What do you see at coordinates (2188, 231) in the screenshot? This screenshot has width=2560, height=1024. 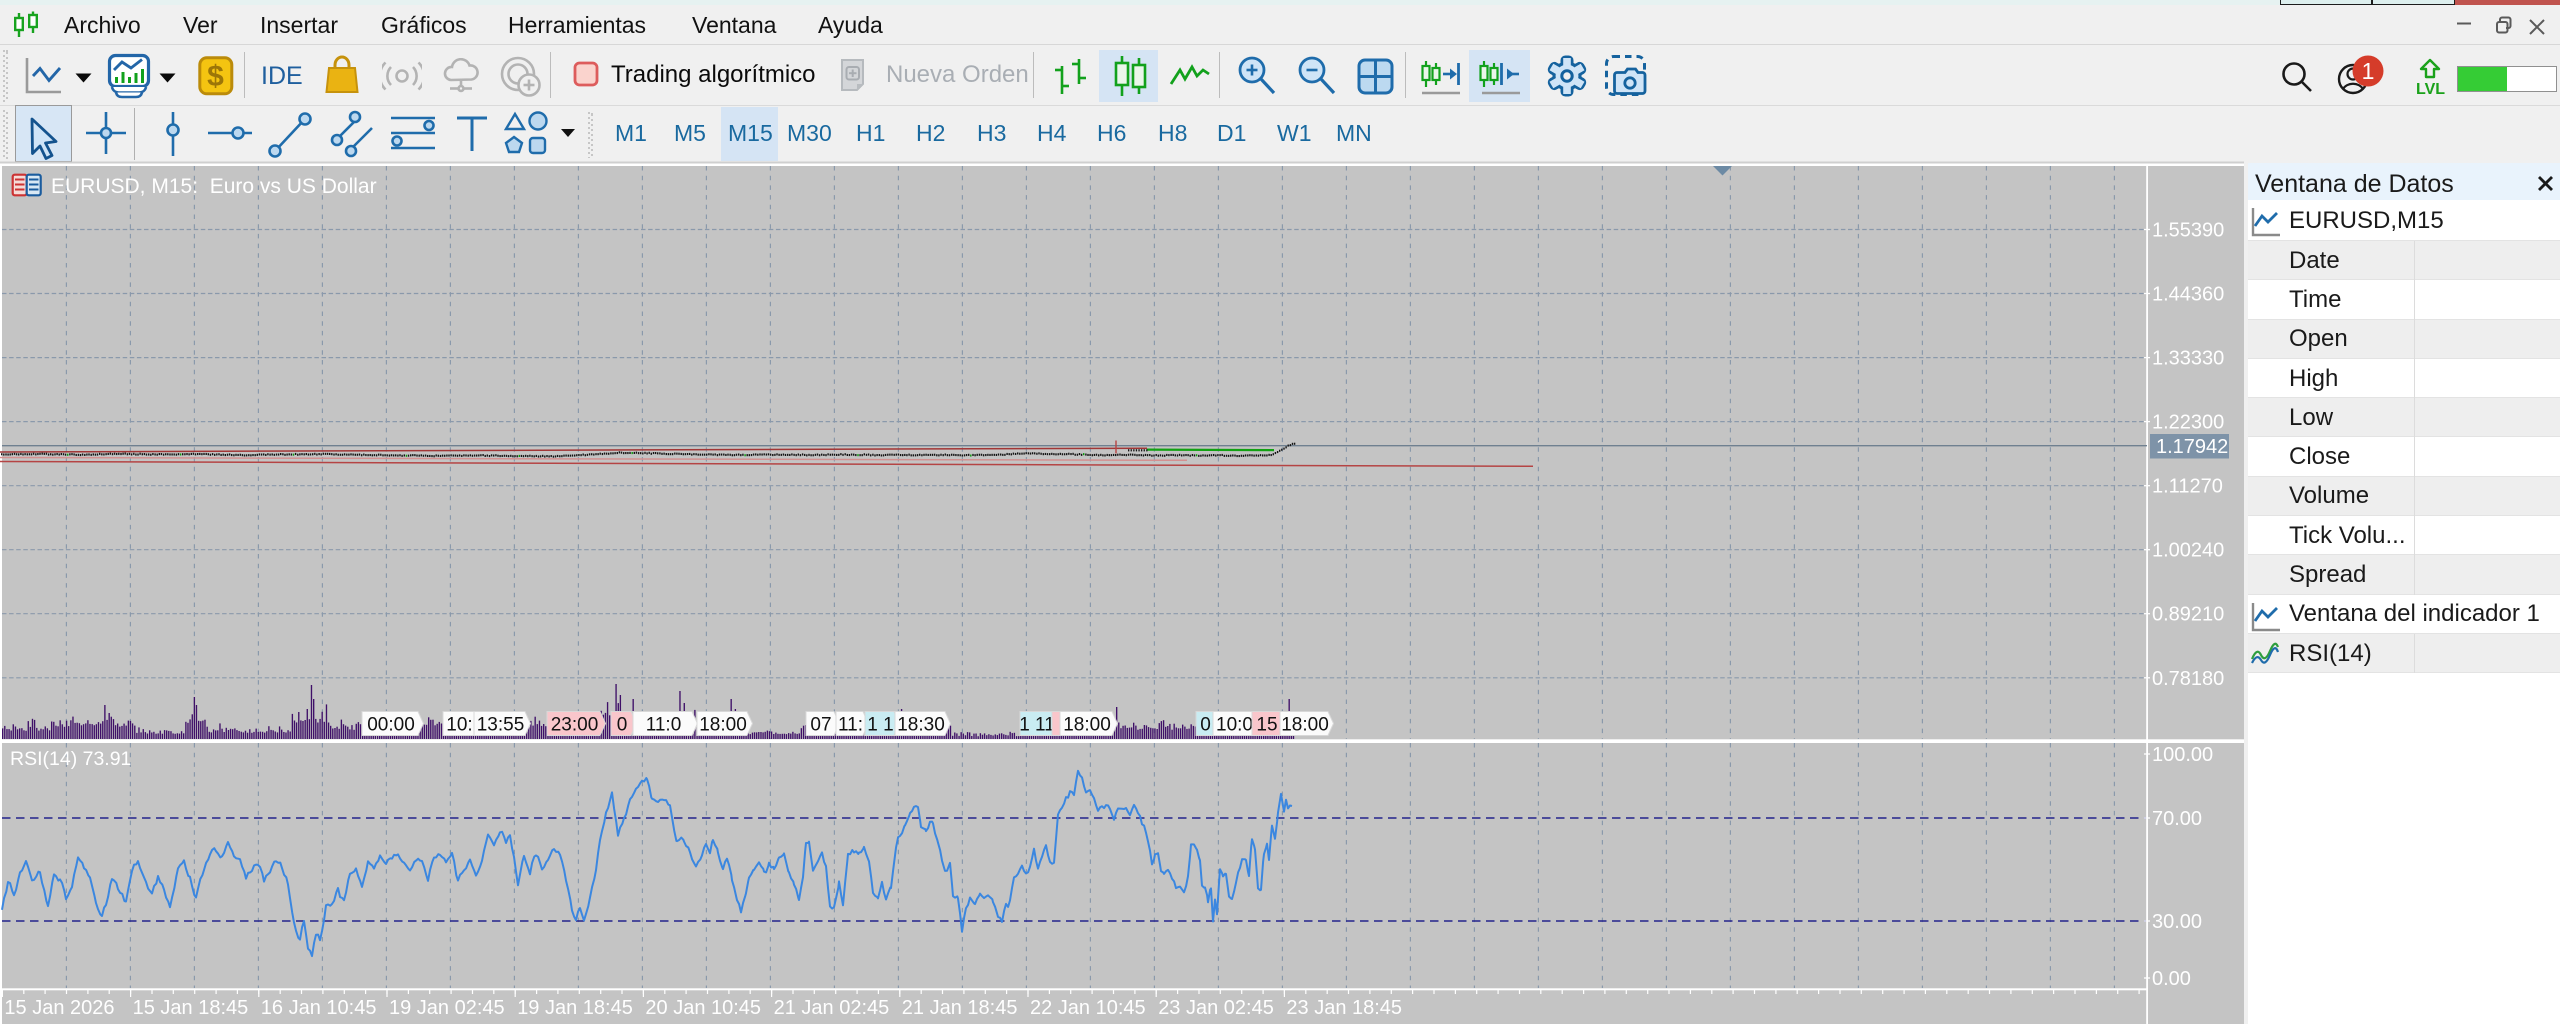 I see `svg-text: 1.55390` at bounding box center [2188, 231].